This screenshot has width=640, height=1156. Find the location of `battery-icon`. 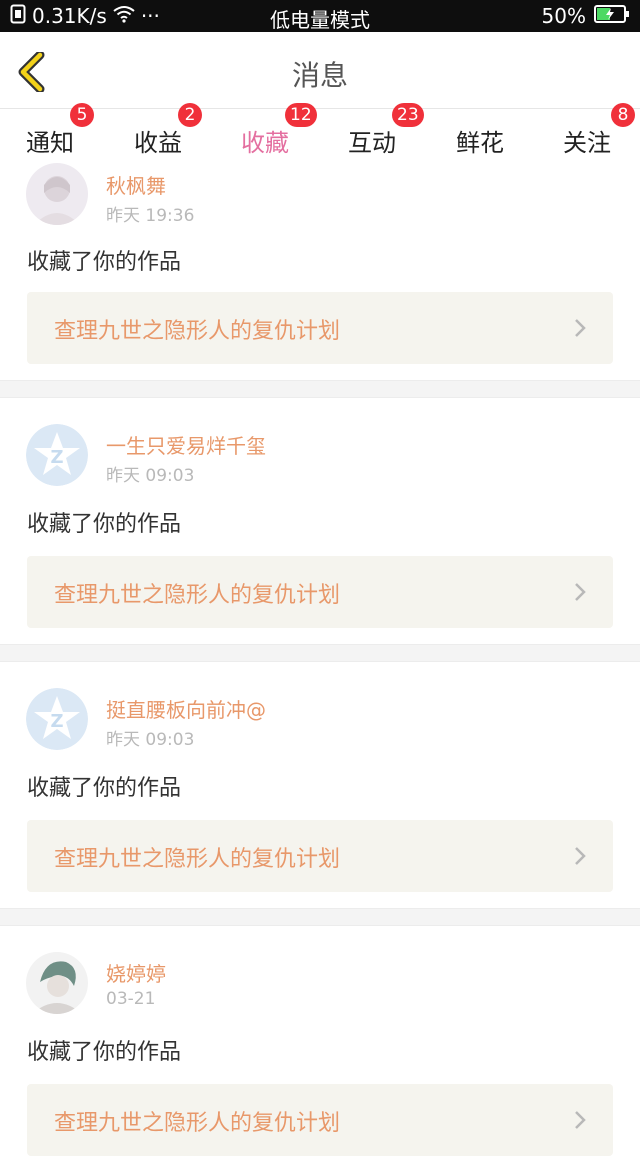

battery-icon is located at coordinates (612, 16).